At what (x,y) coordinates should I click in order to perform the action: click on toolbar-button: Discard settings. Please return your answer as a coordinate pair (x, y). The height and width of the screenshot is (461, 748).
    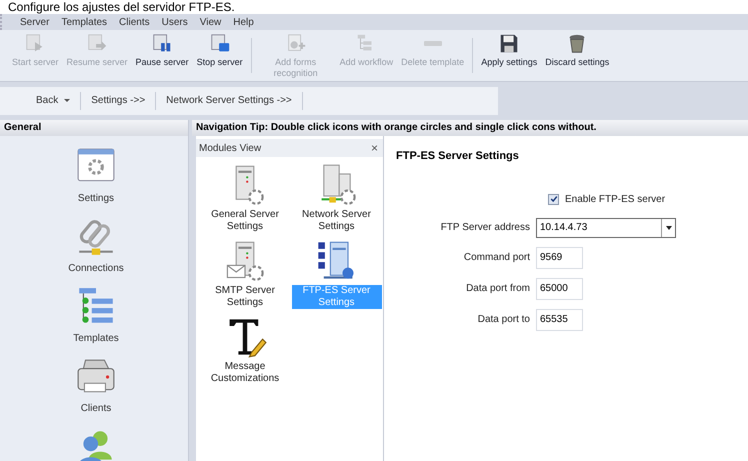
    Looking at the image, I should click on (577, 55).